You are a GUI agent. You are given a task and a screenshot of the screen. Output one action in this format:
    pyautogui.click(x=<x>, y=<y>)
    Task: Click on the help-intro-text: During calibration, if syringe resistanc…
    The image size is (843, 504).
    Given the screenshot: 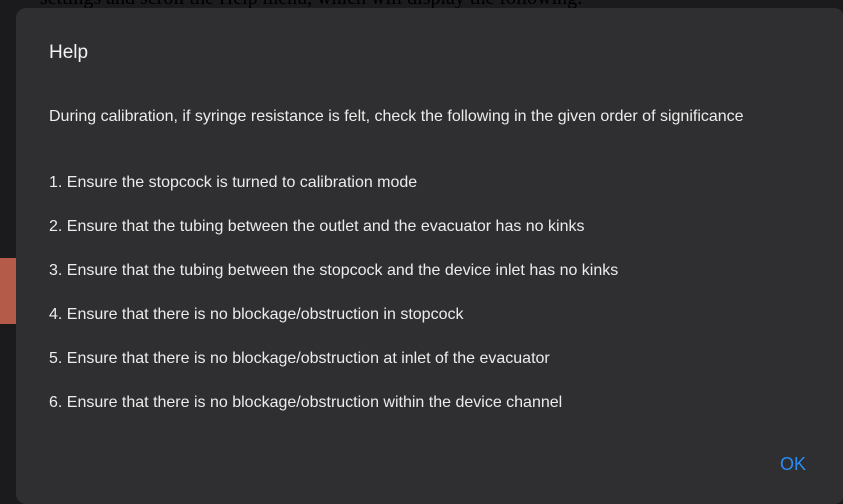 What is the action you would take?
    pyautogui.click(x=396, y=116)
    